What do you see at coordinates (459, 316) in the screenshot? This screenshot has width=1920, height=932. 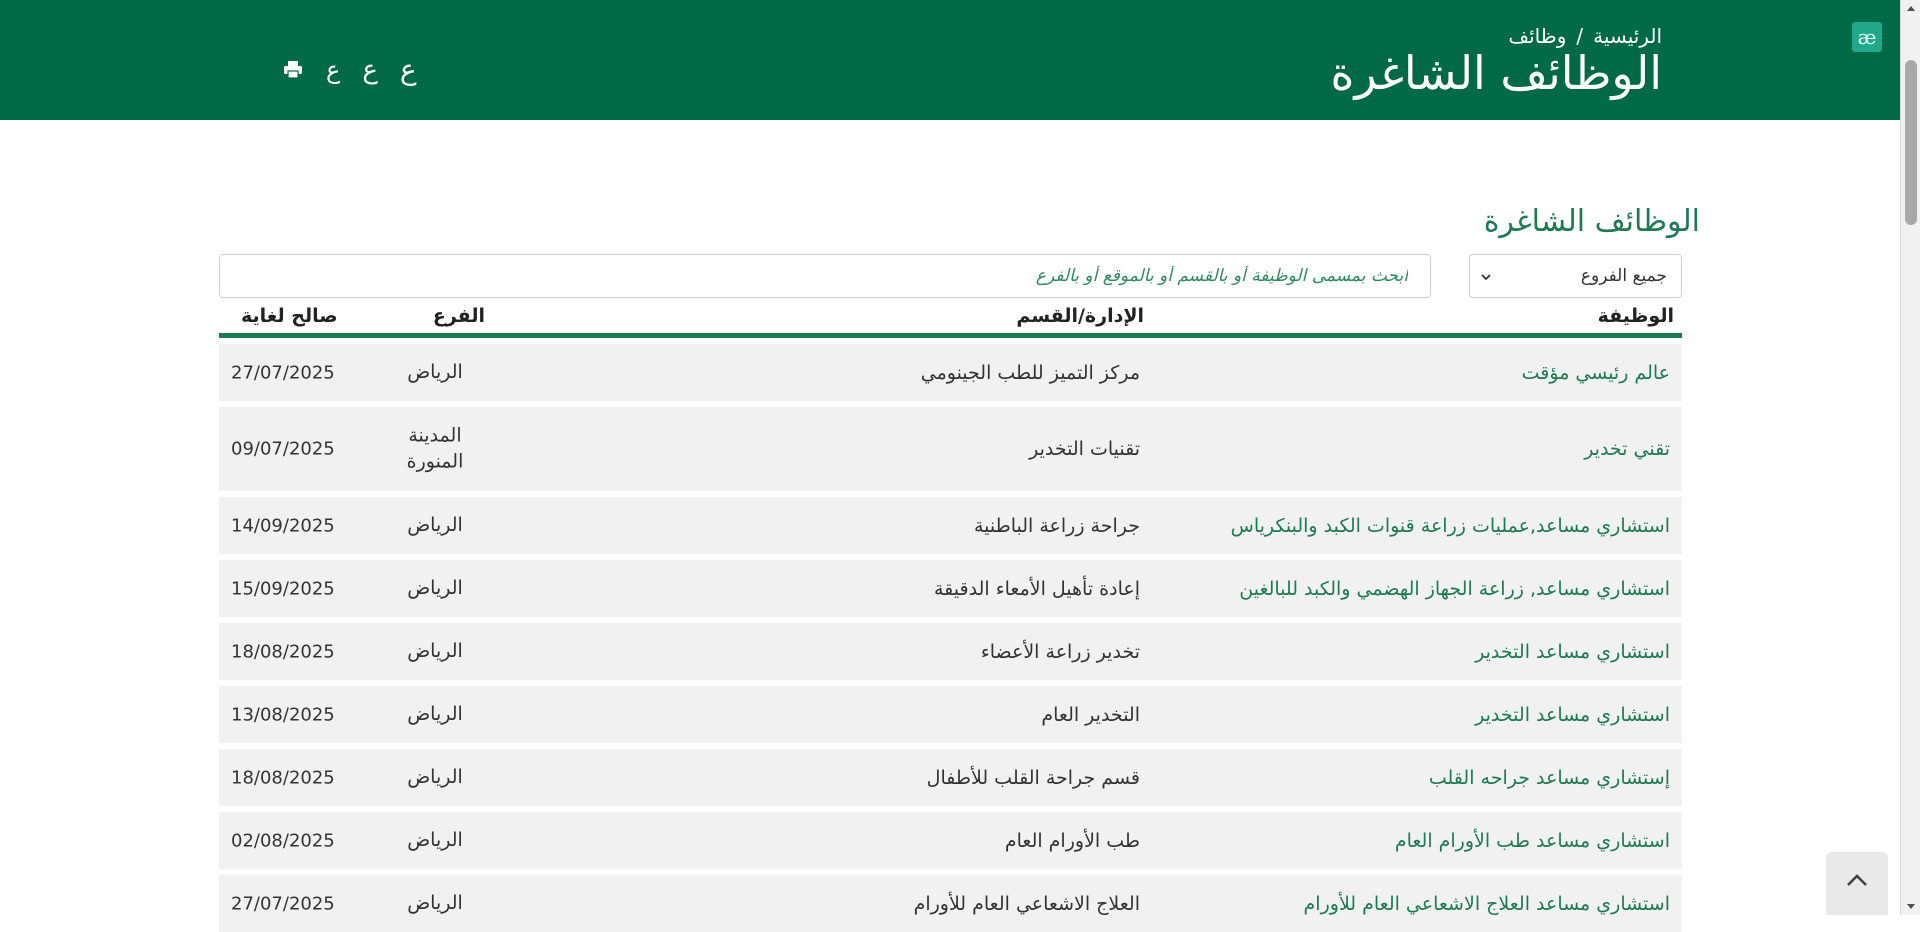 I see `header-branch: الفرع` at bounding box center [459, 316].